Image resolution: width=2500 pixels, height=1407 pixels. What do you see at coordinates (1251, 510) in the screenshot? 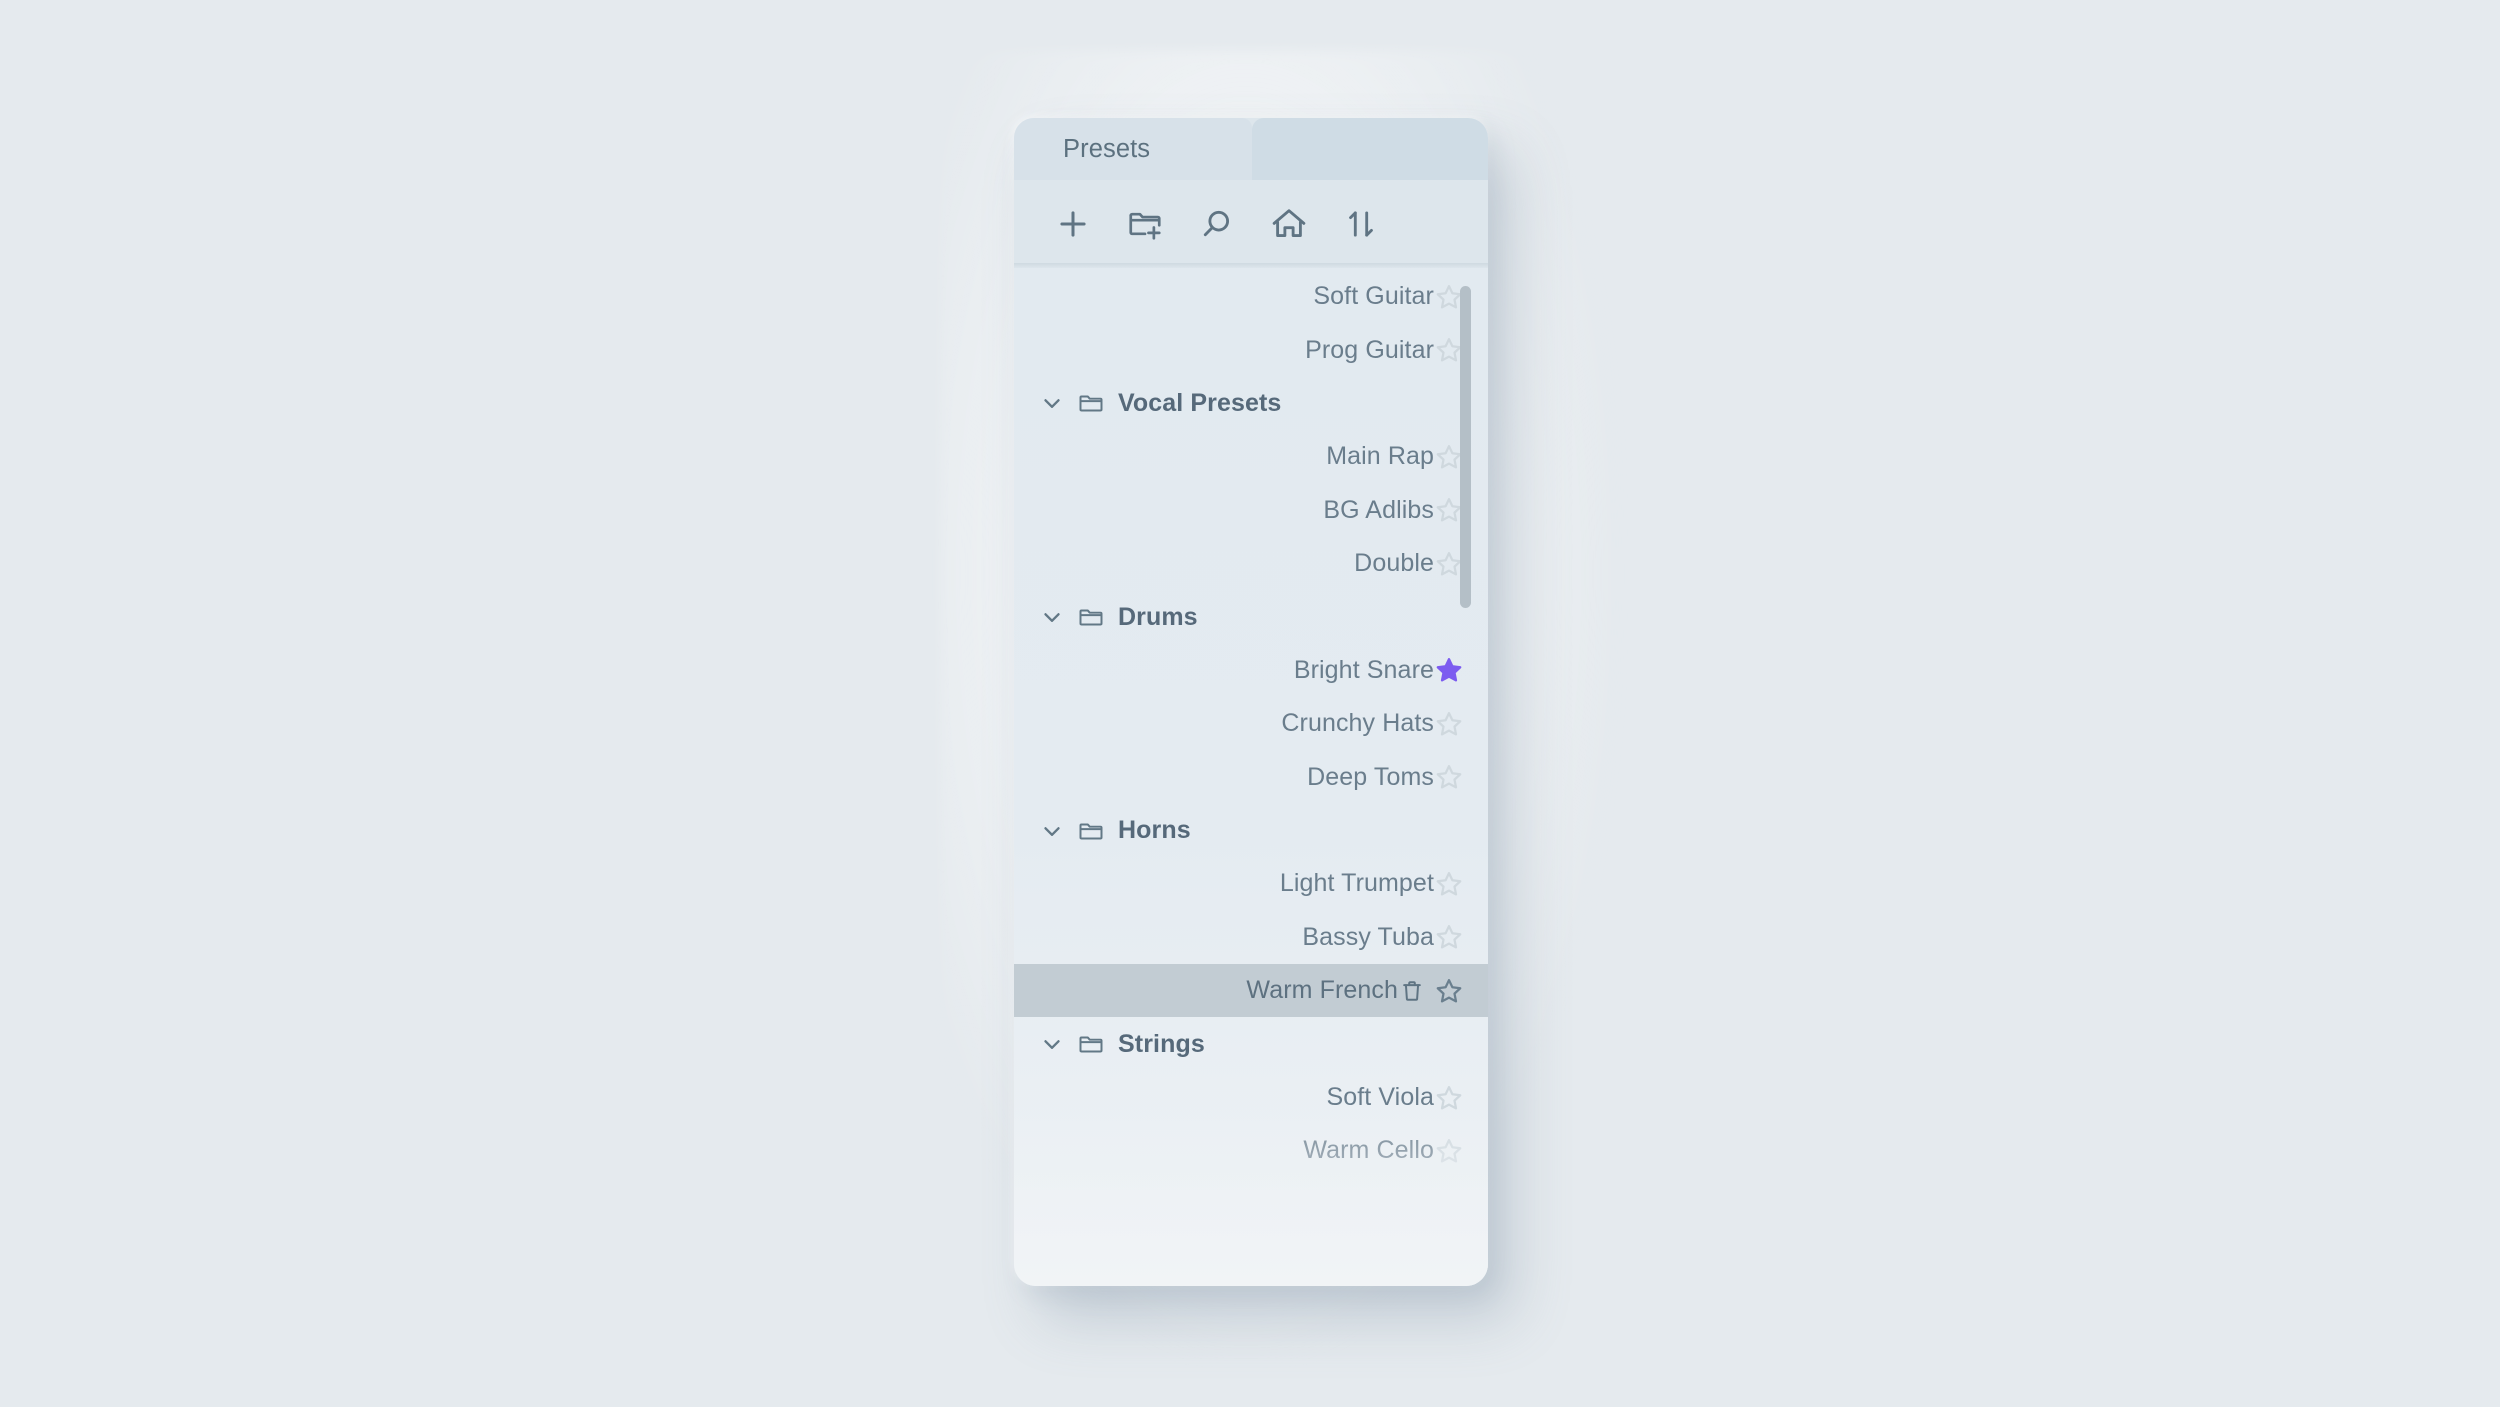
I see `preset-row: BG Adlibs` at bounding box center [1251, 510].